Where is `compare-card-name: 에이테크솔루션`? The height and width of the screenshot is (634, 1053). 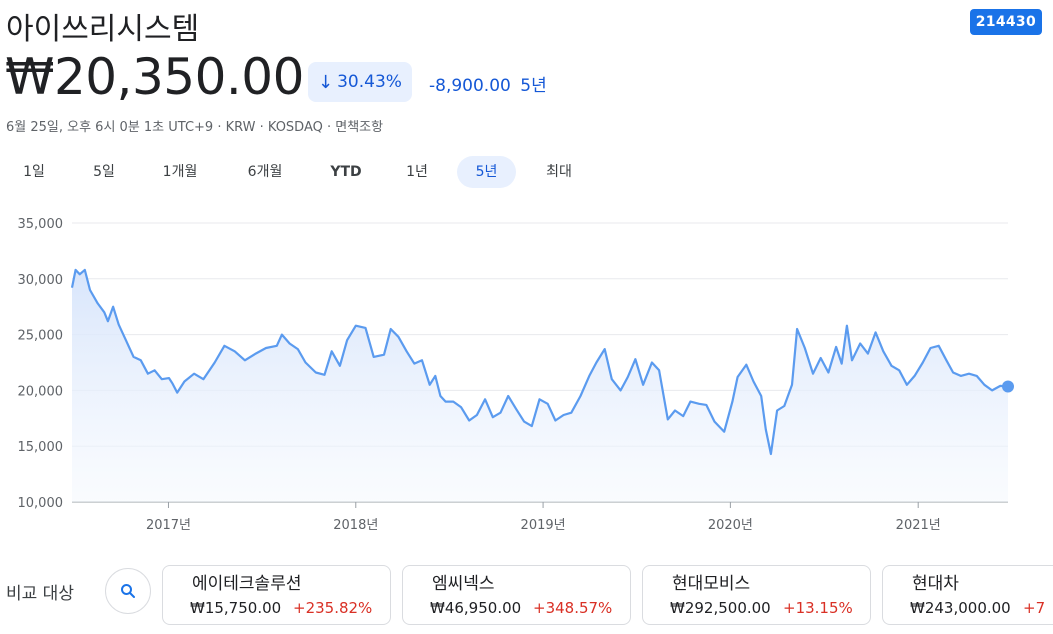
compare-card-name: 에이테크솔루션 is located at coordinates (247, 584).